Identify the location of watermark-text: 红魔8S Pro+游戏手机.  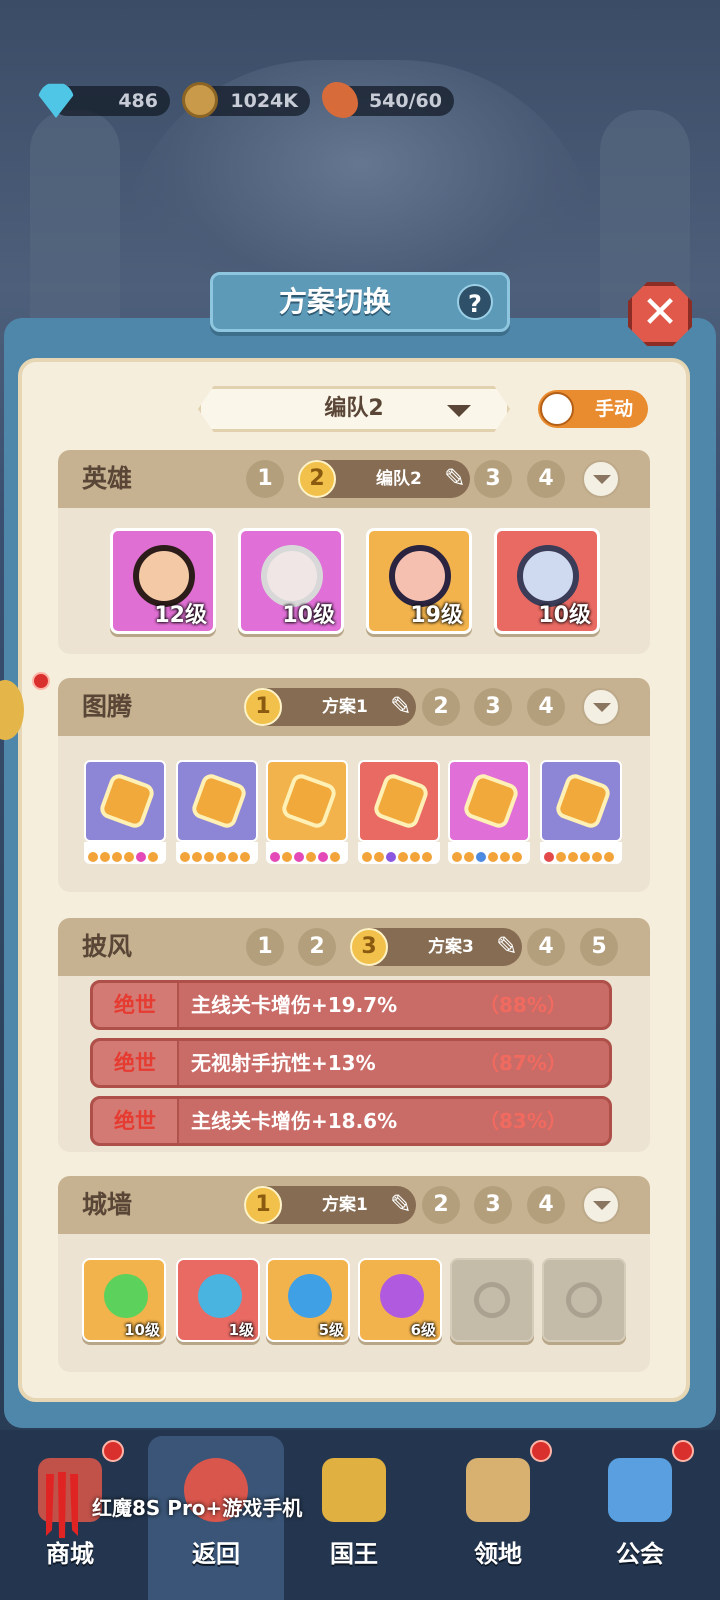
(197, 1508).